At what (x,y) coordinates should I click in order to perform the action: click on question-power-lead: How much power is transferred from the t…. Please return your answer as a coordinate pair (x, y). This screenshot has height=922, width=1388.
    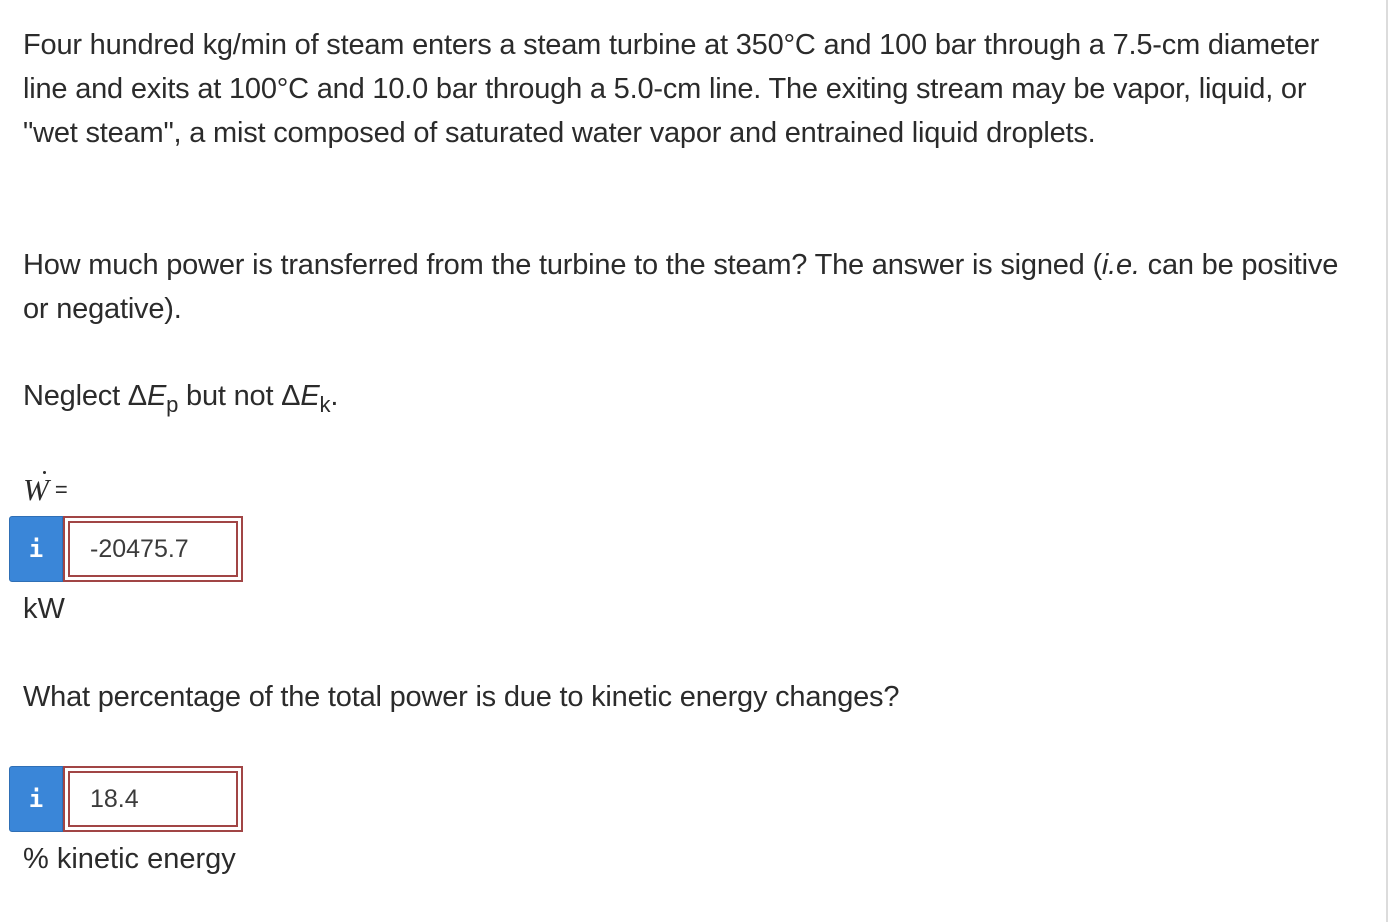
    Looking at the image, I should click on (562, 265).